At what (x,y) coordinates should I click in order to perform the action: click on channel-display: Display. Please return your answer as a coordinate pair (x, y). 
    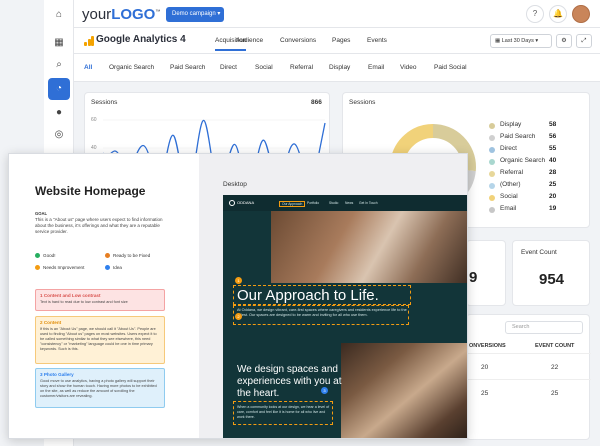
    Looking at the image, I should click on (339, 67).